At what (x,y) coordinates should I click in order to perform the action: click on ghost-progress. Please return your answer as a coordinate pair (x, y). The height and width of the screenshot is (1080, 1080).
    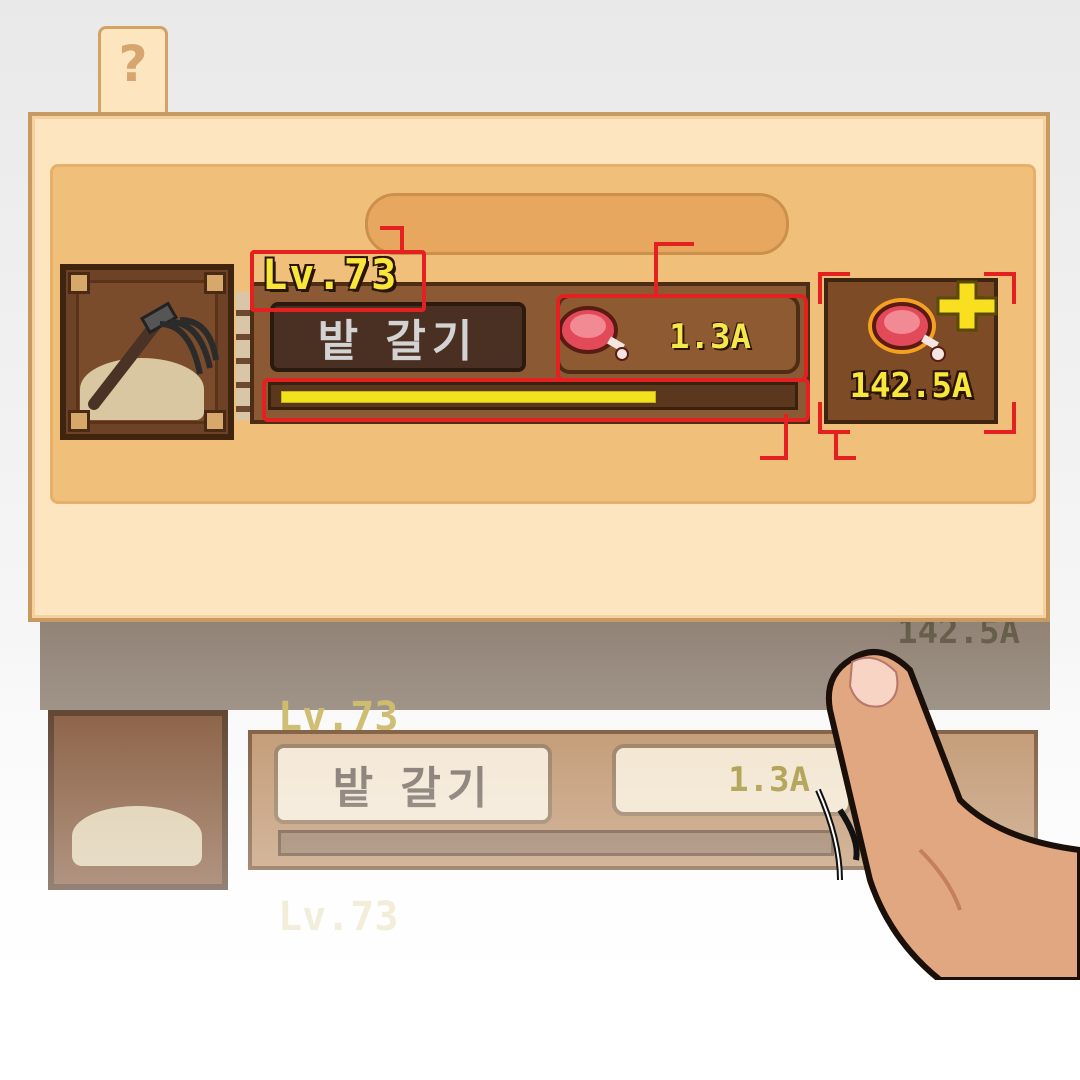
    Looking at the image, I should click on (556, 843).